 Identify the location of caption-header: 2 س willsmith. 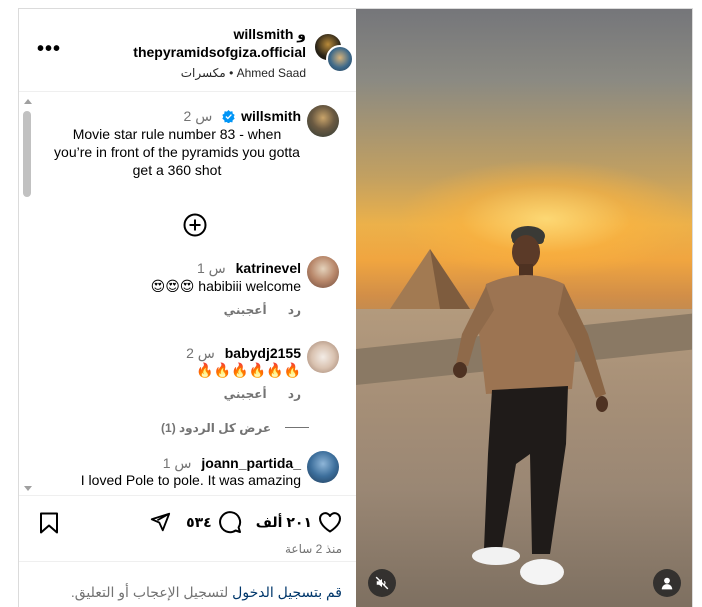
(242, 116).